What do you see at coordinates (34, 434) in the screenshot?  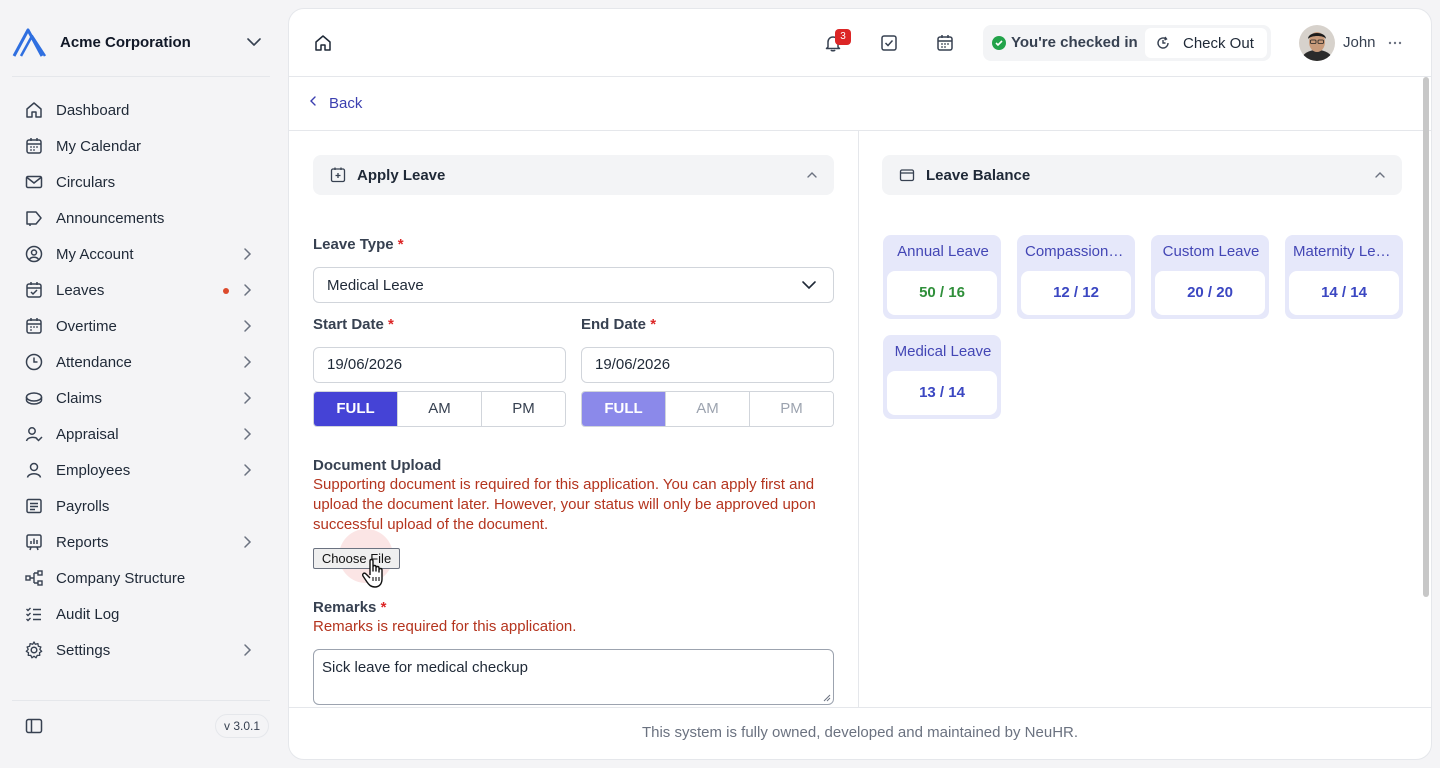 I see `user-check-icon` at bounding box center [34, 434].